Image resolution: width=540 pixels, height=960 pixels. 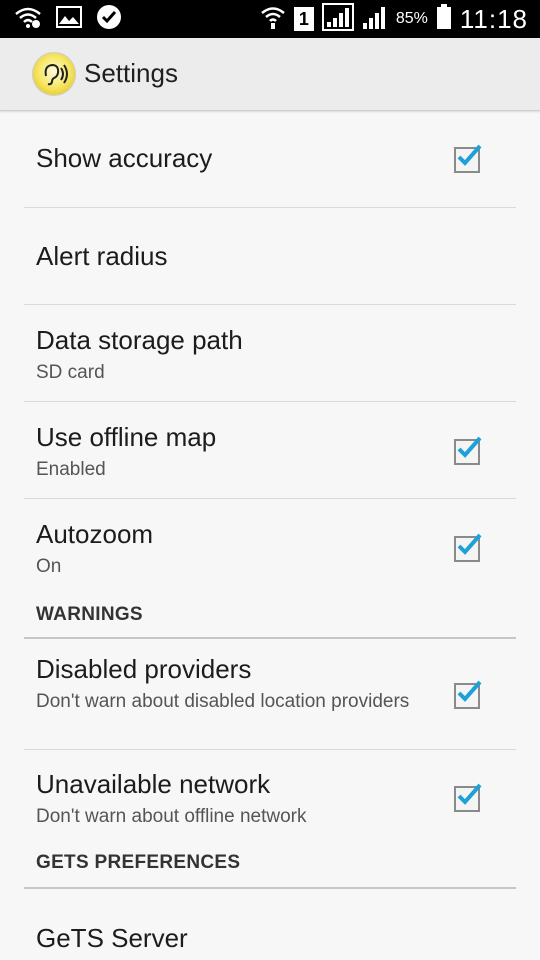 What do you see at coordinates (171, 816) in the screenshot?
I see `pref-summary: Don't warn about offline network` at bounding box center [171, 816].